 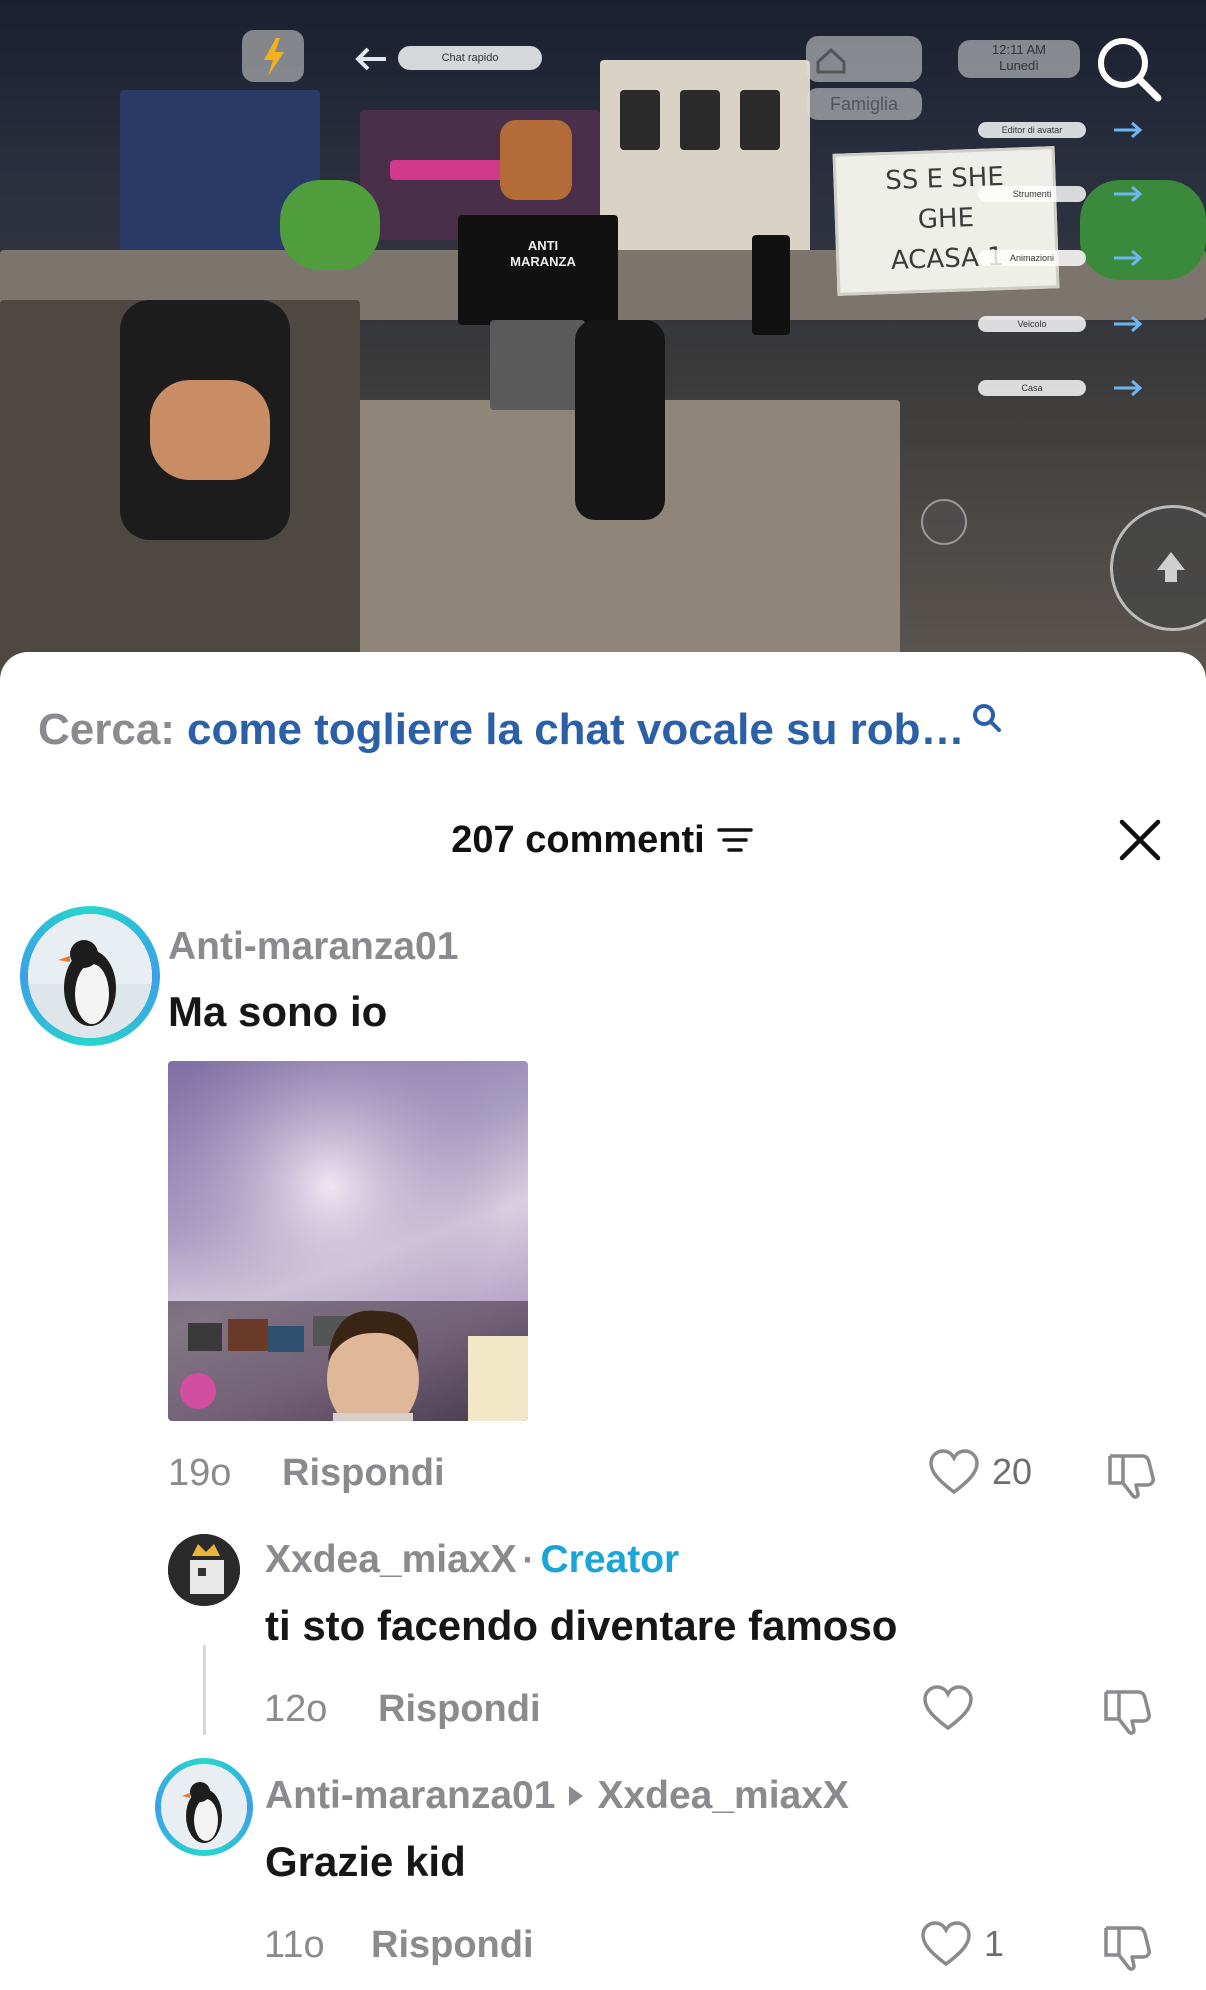 I want to click on comments-header: 207 commenti, so click(x=603, y=840).